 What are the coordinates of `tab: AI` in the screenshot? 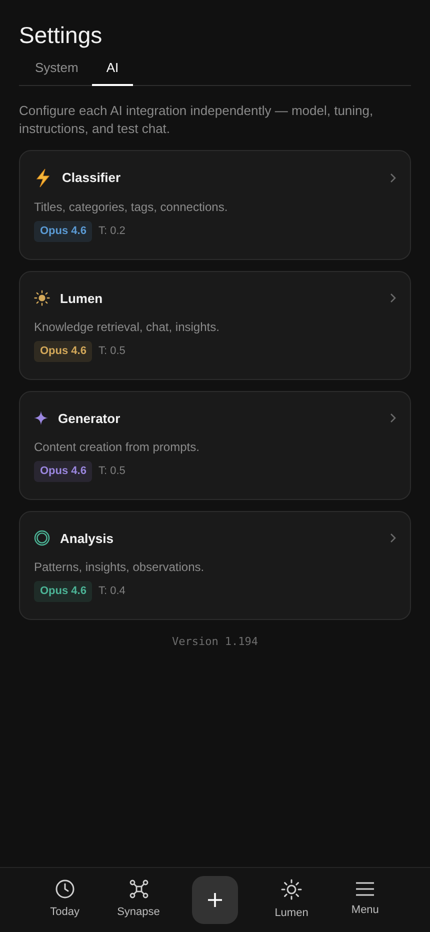 It's located at (112, 69).